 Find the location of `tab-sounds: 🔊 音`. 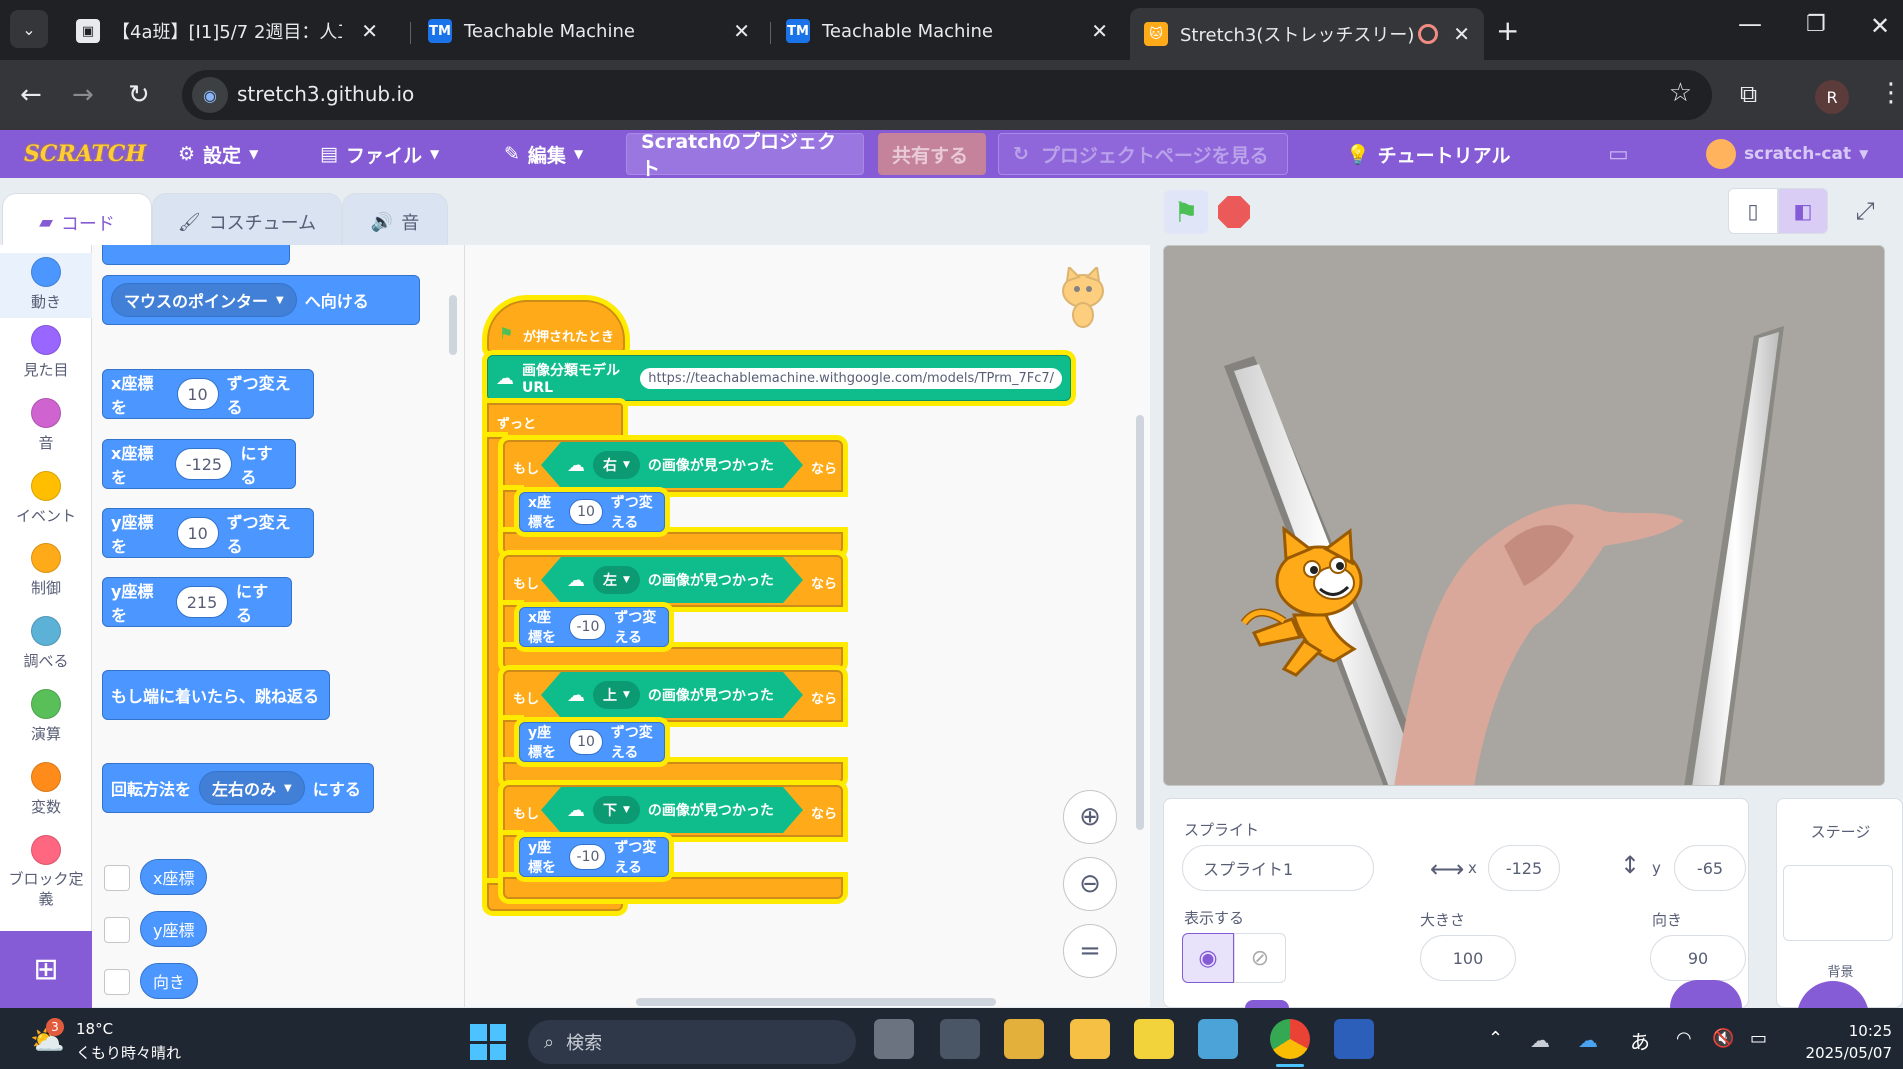

tab-sounds: 🔊 音 is located at coordinates (395, 222).